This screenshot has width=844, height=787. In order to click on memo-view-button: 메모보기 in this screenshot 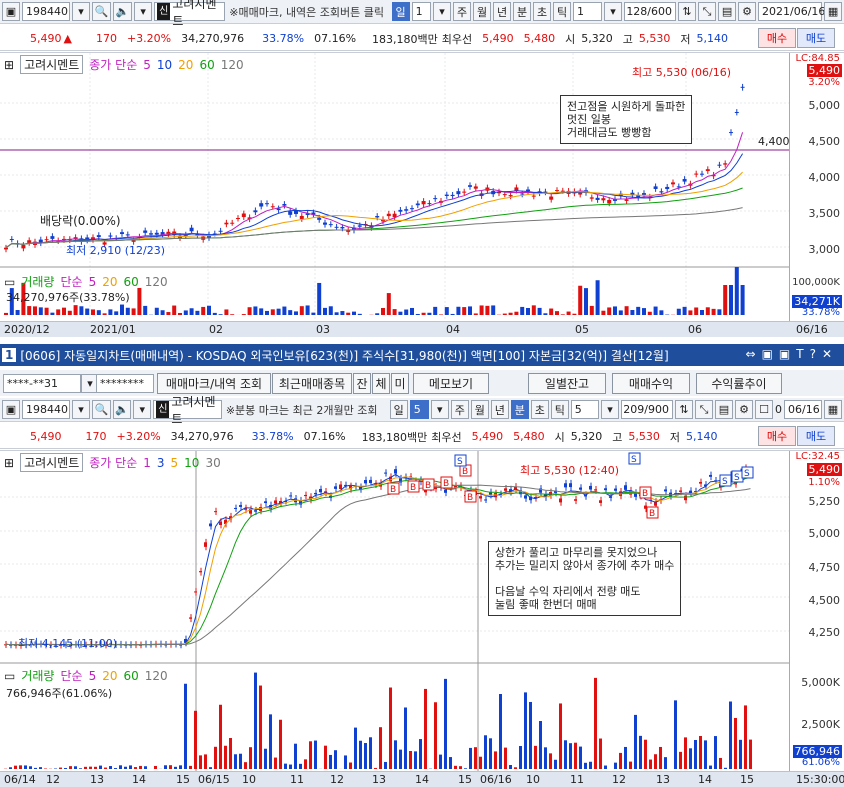, I will do `click(451, 383)`.